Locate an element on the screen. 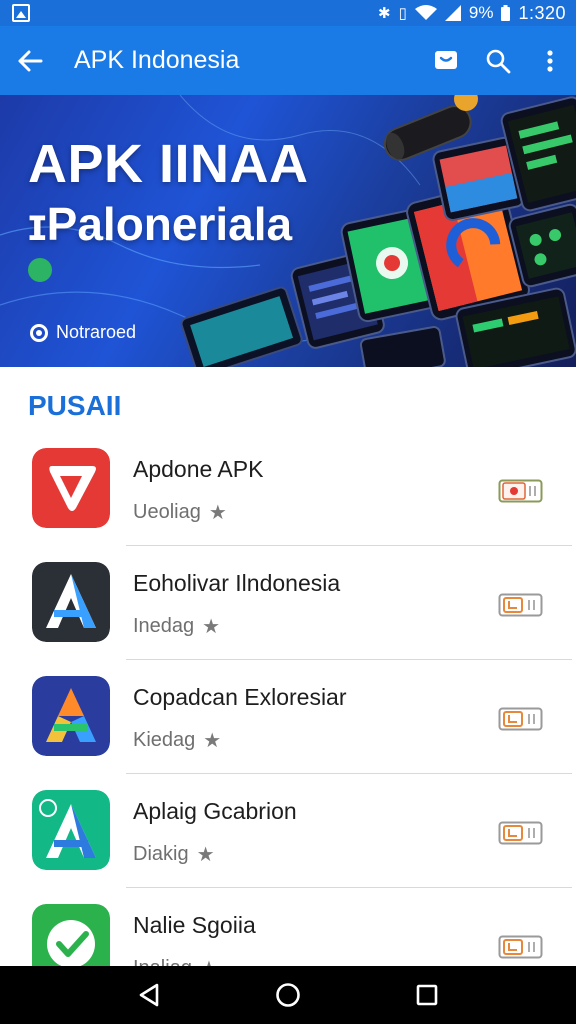  app-meta: Kiedag ★ is located at coordinates (177, 740).